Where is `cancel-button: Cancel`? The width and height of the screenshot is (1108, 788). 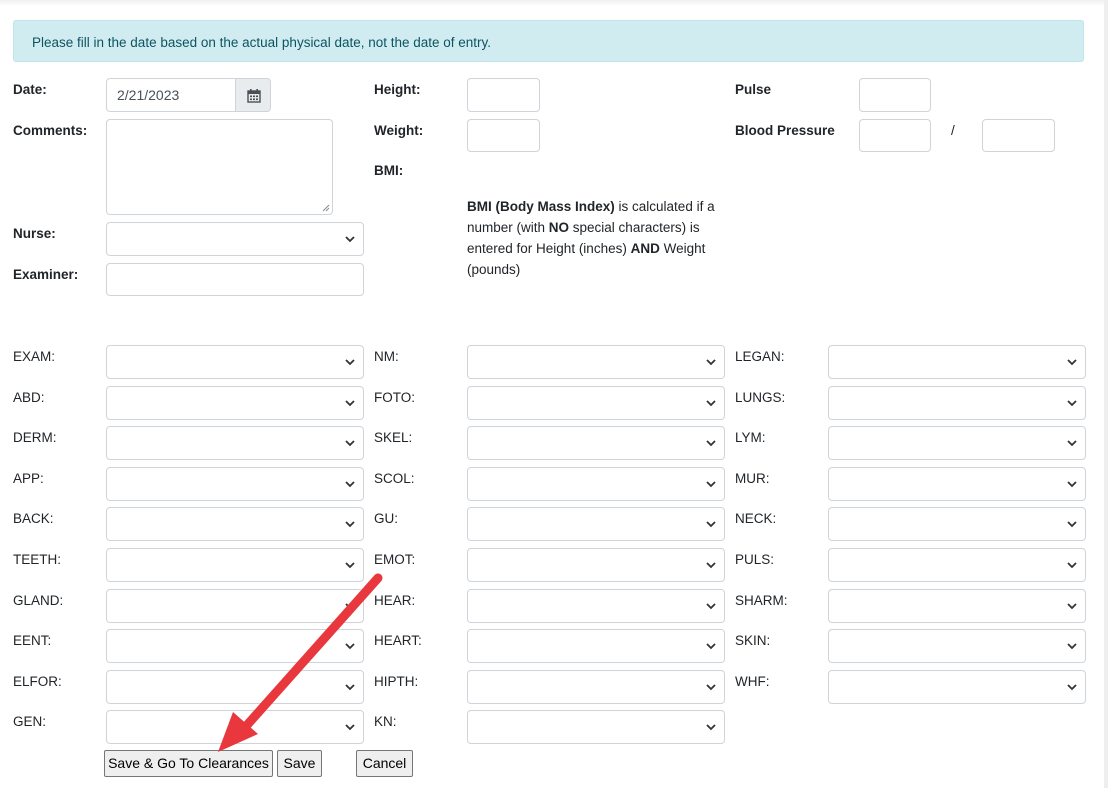
cancel-button: Cancel is located at coordinates (384, 763).